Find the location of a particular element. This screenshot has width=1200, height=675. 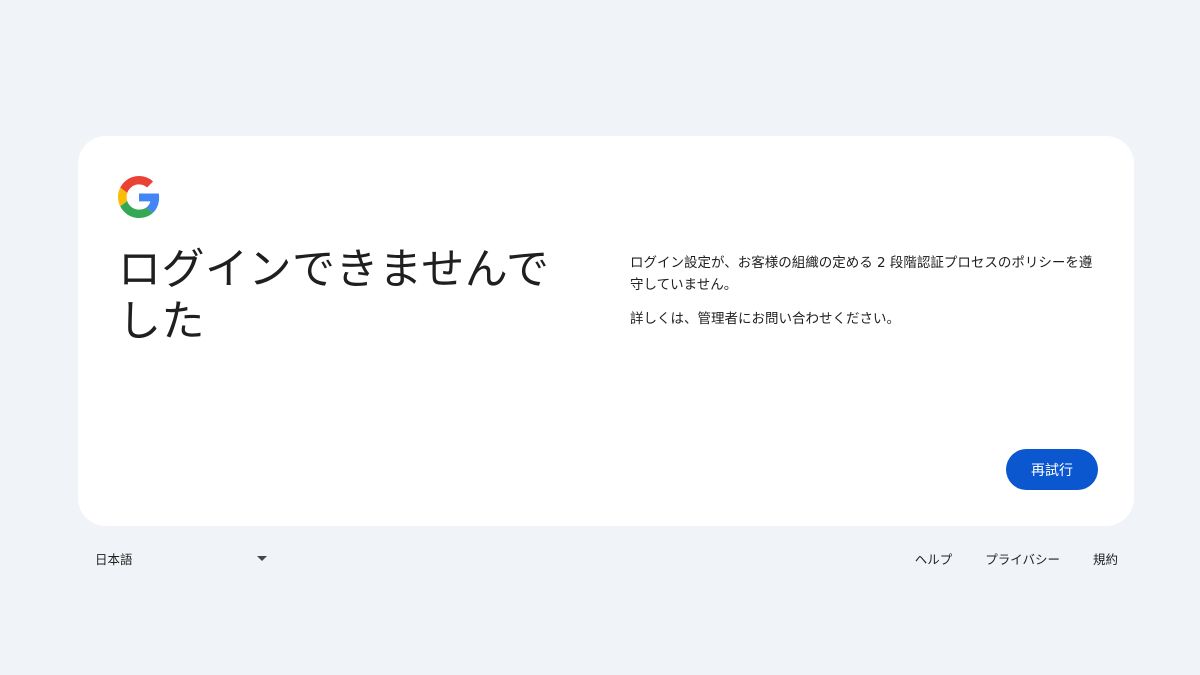

page-title: ログインできませんでした is located at coordinates (334, 296).